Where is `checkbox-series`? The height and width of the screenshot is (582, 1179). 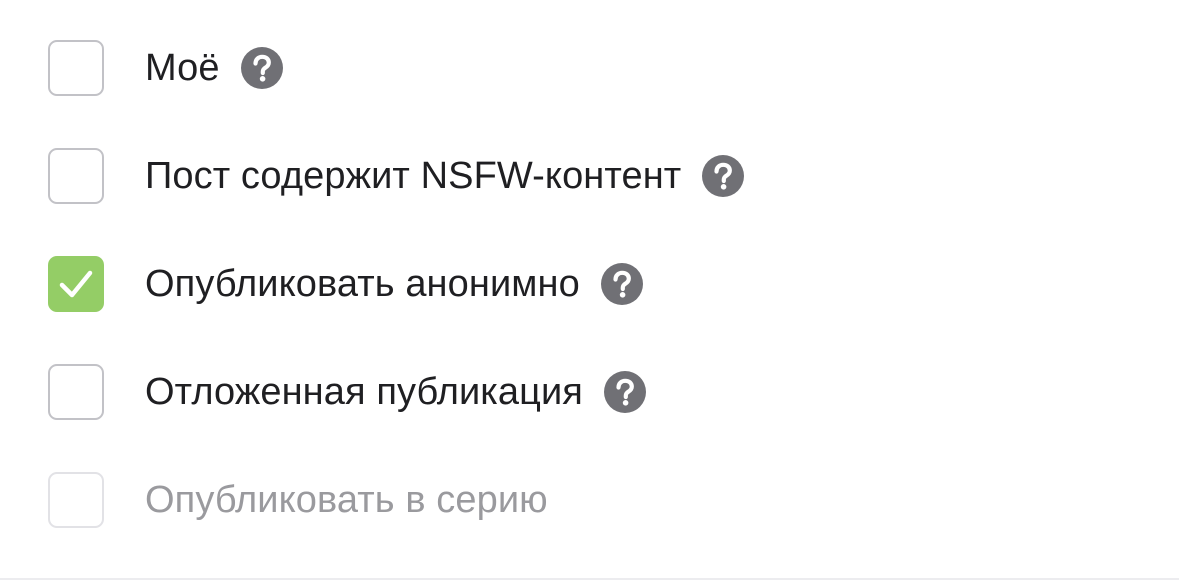 checkbox-series is located at coordinates (76, 500).